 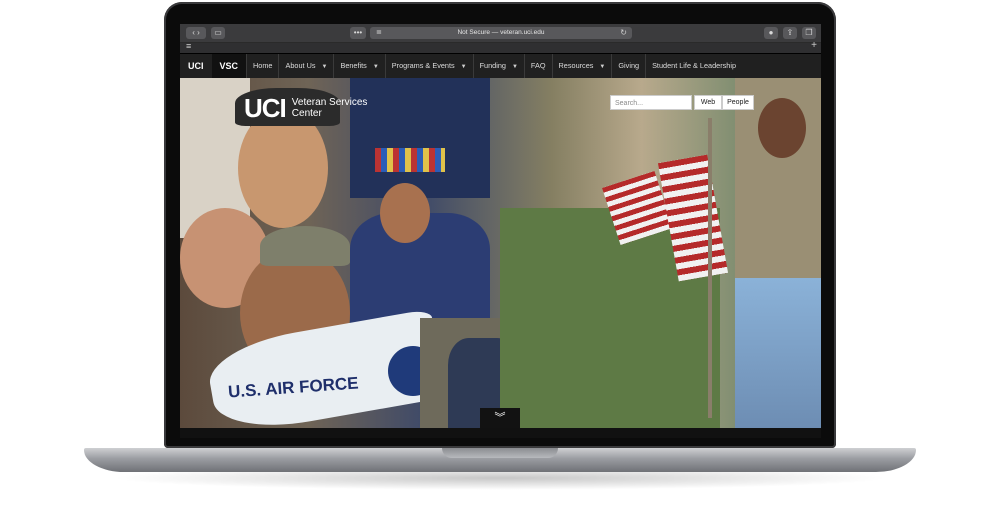 What do you see at coordinates (283, 168) in the screenshot?
I see `hero-photo-officer-face` at bounding box center [283, 168].